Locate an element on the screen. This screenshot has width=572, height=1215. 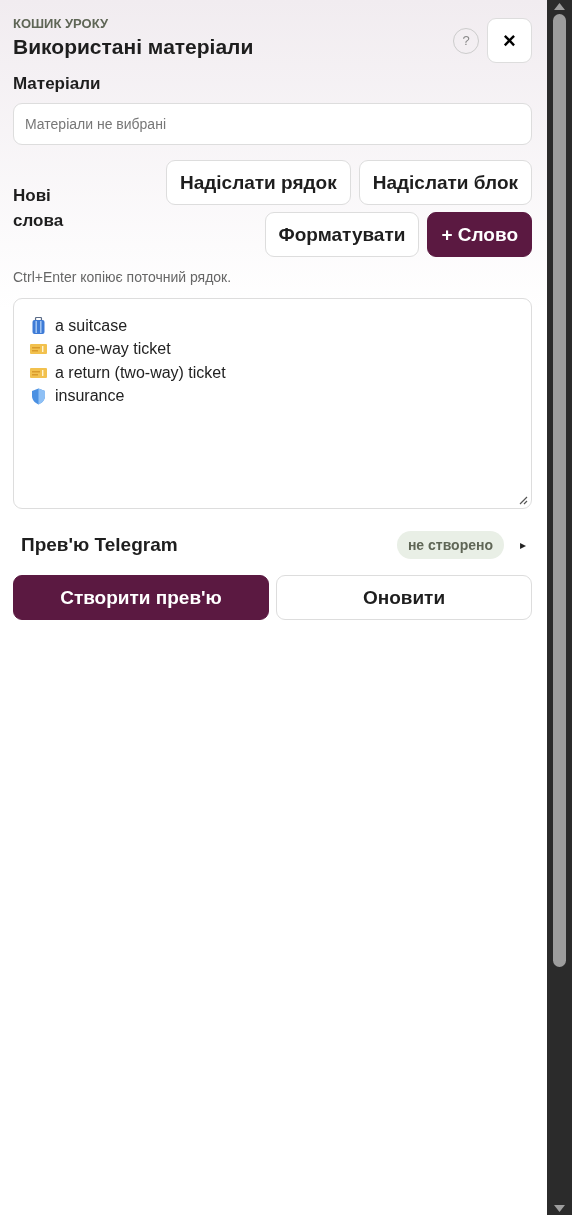
field-label: Матеріали is located at coordinates (57, 84).